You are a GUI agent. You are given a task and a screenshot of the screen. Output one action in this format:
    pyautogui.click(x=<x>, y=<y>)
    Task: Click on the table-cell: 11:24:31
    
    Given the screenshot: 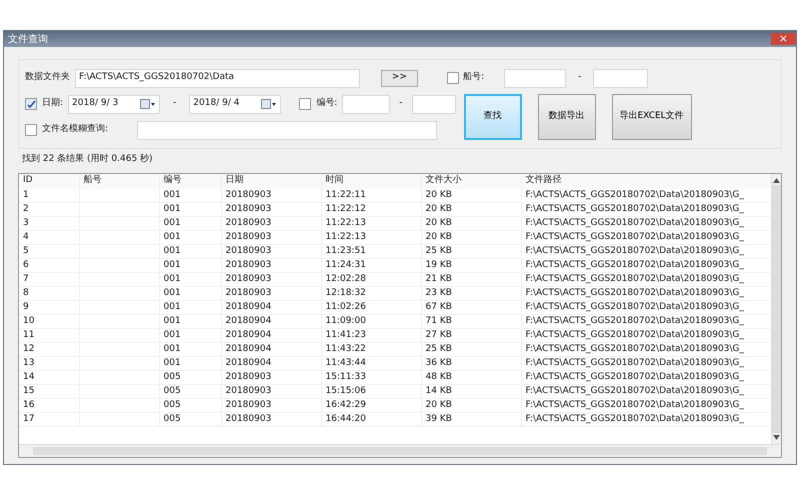 What is the action you would take?
    pyautogui.click(x=346, y=265)
    